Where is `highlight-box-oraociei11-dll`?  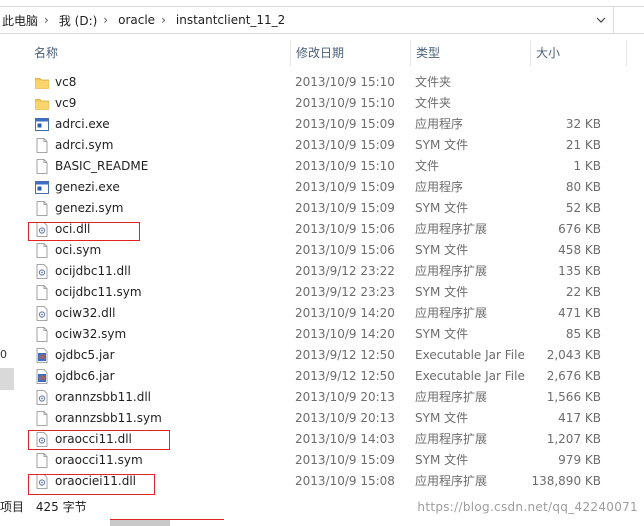
highlight-box-oraociei11-dll is located at coordinates (91, 484).